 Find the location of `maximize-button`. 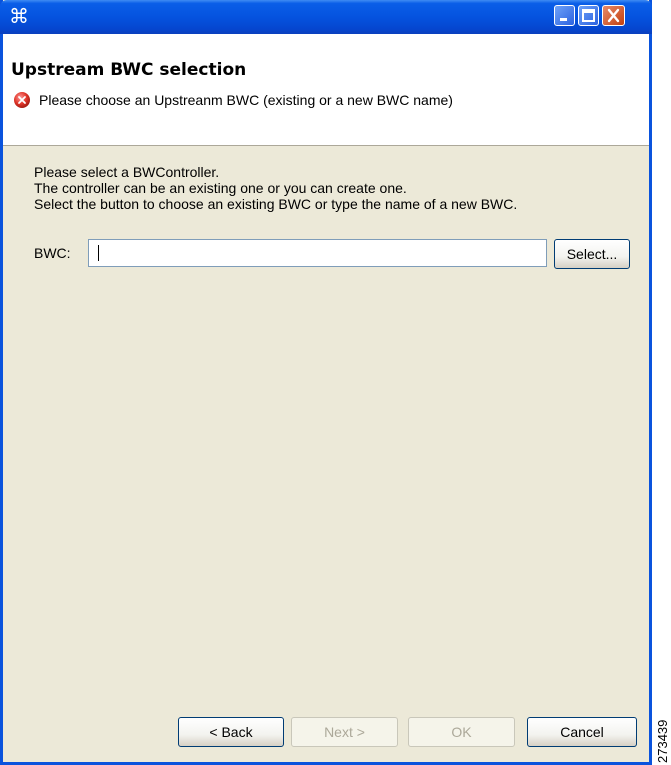

maximize-button is located at coordinates (588, 15).